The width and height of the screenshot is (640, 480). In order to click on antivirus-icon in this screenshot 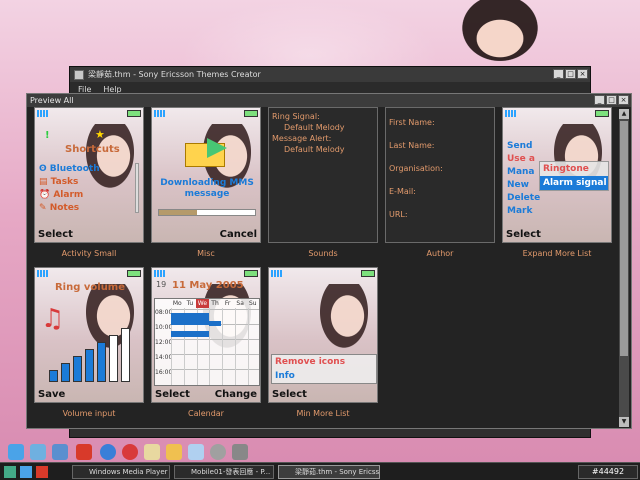, I will do `click(130, 452)`.